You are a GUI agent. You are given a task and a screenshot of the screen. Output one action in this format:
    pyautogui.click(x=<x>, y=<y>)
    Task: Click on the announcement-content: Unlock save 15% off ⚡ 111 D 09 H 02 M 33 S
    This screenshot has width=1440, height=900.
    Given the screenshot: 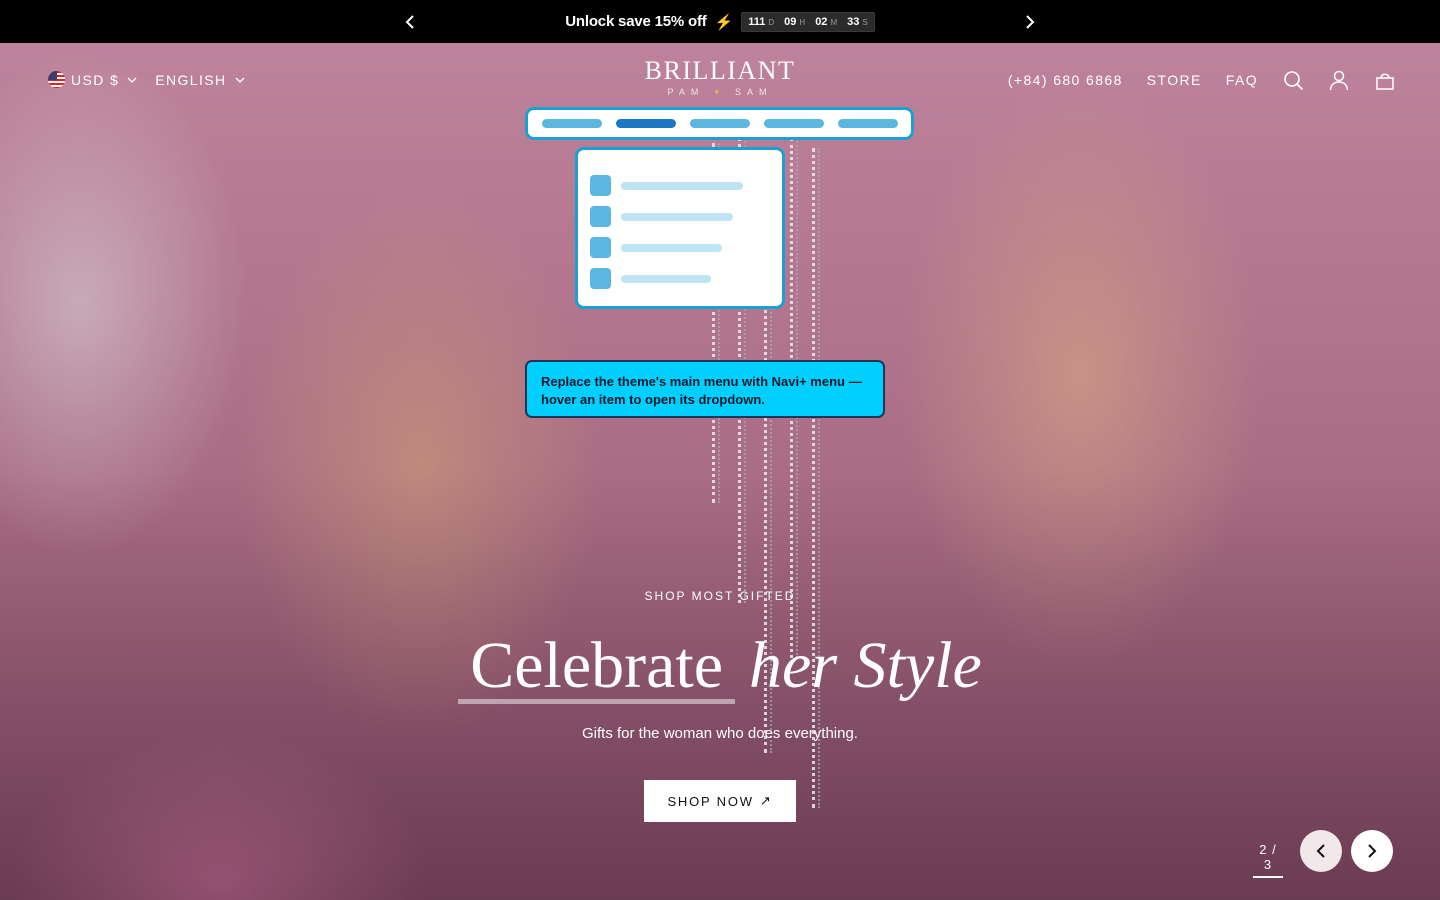 What is the action you would take?
    pyautogui.click(x=720, y=21)
    